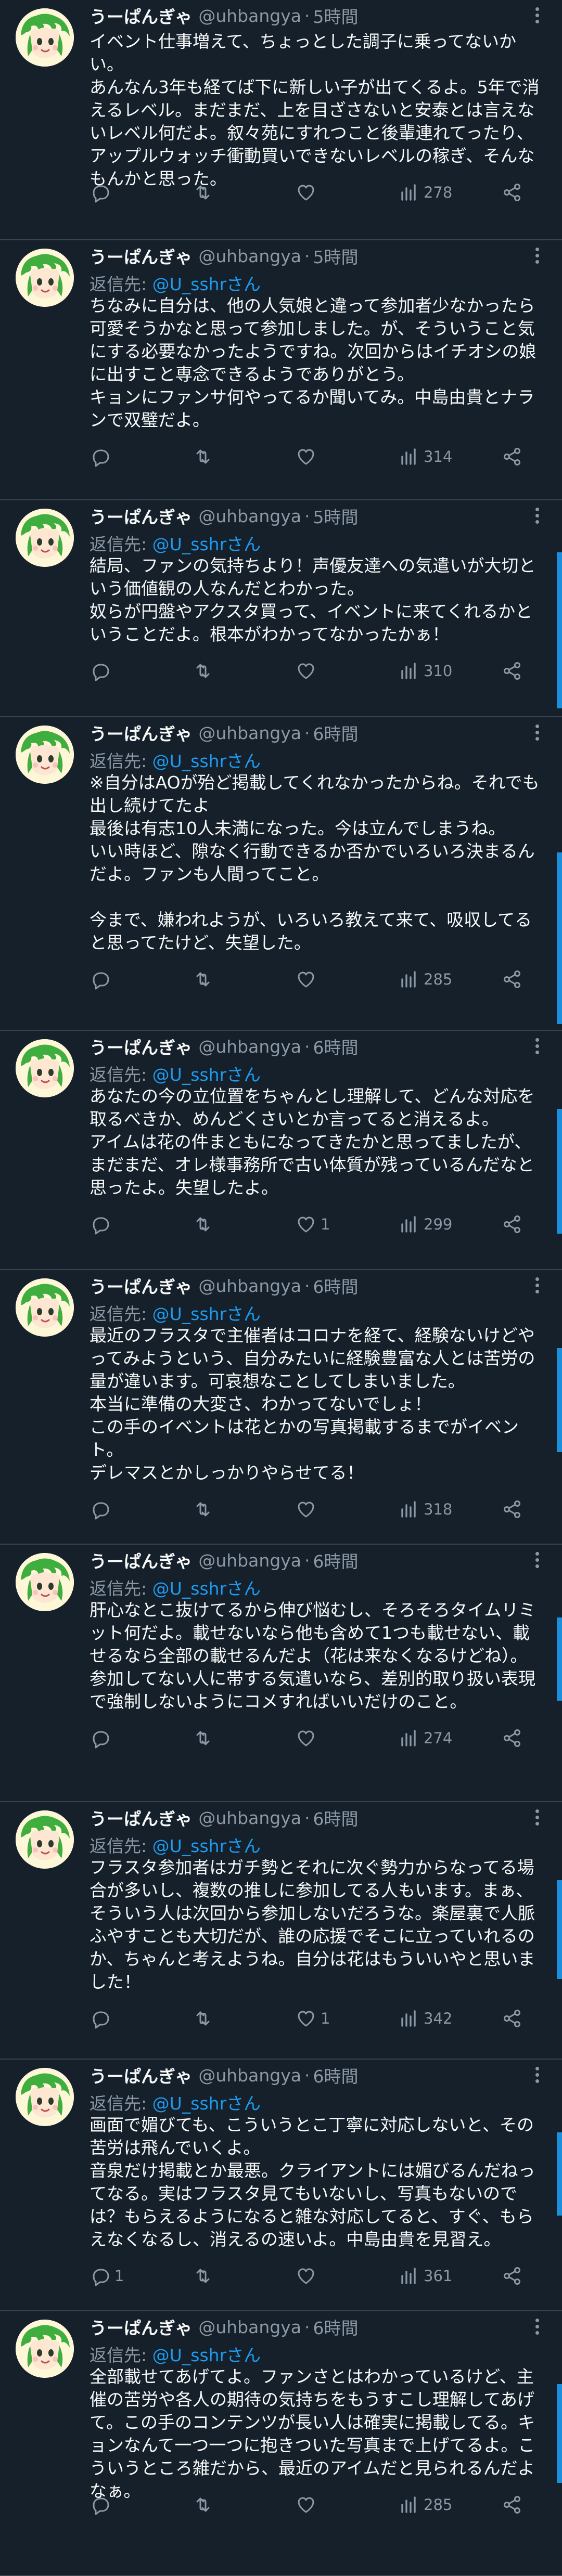  Describe the element at coordinates (425, 2275) in the screenshot. I see `views-button: 361` at that location.